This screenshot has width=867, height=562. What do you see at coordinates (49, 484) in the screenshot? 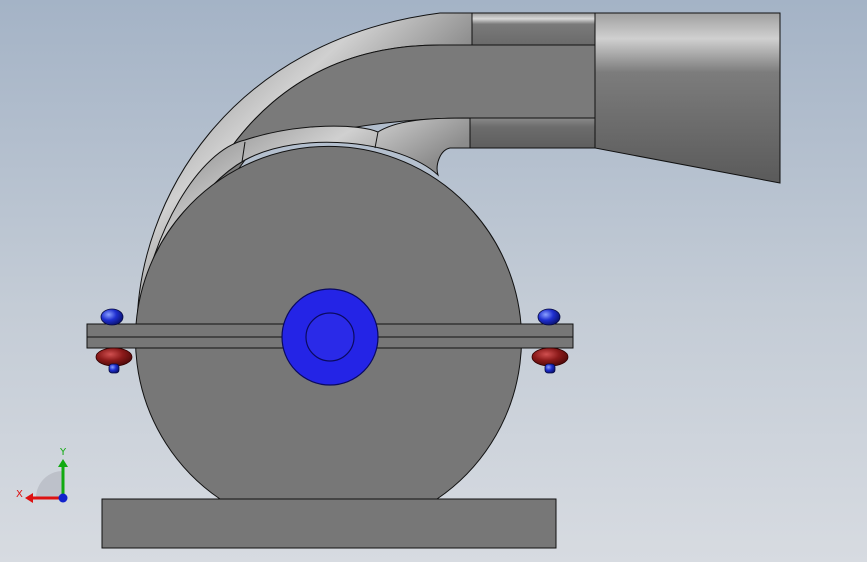
I see `triad-plane-icon` at bounding box center [49, 484].